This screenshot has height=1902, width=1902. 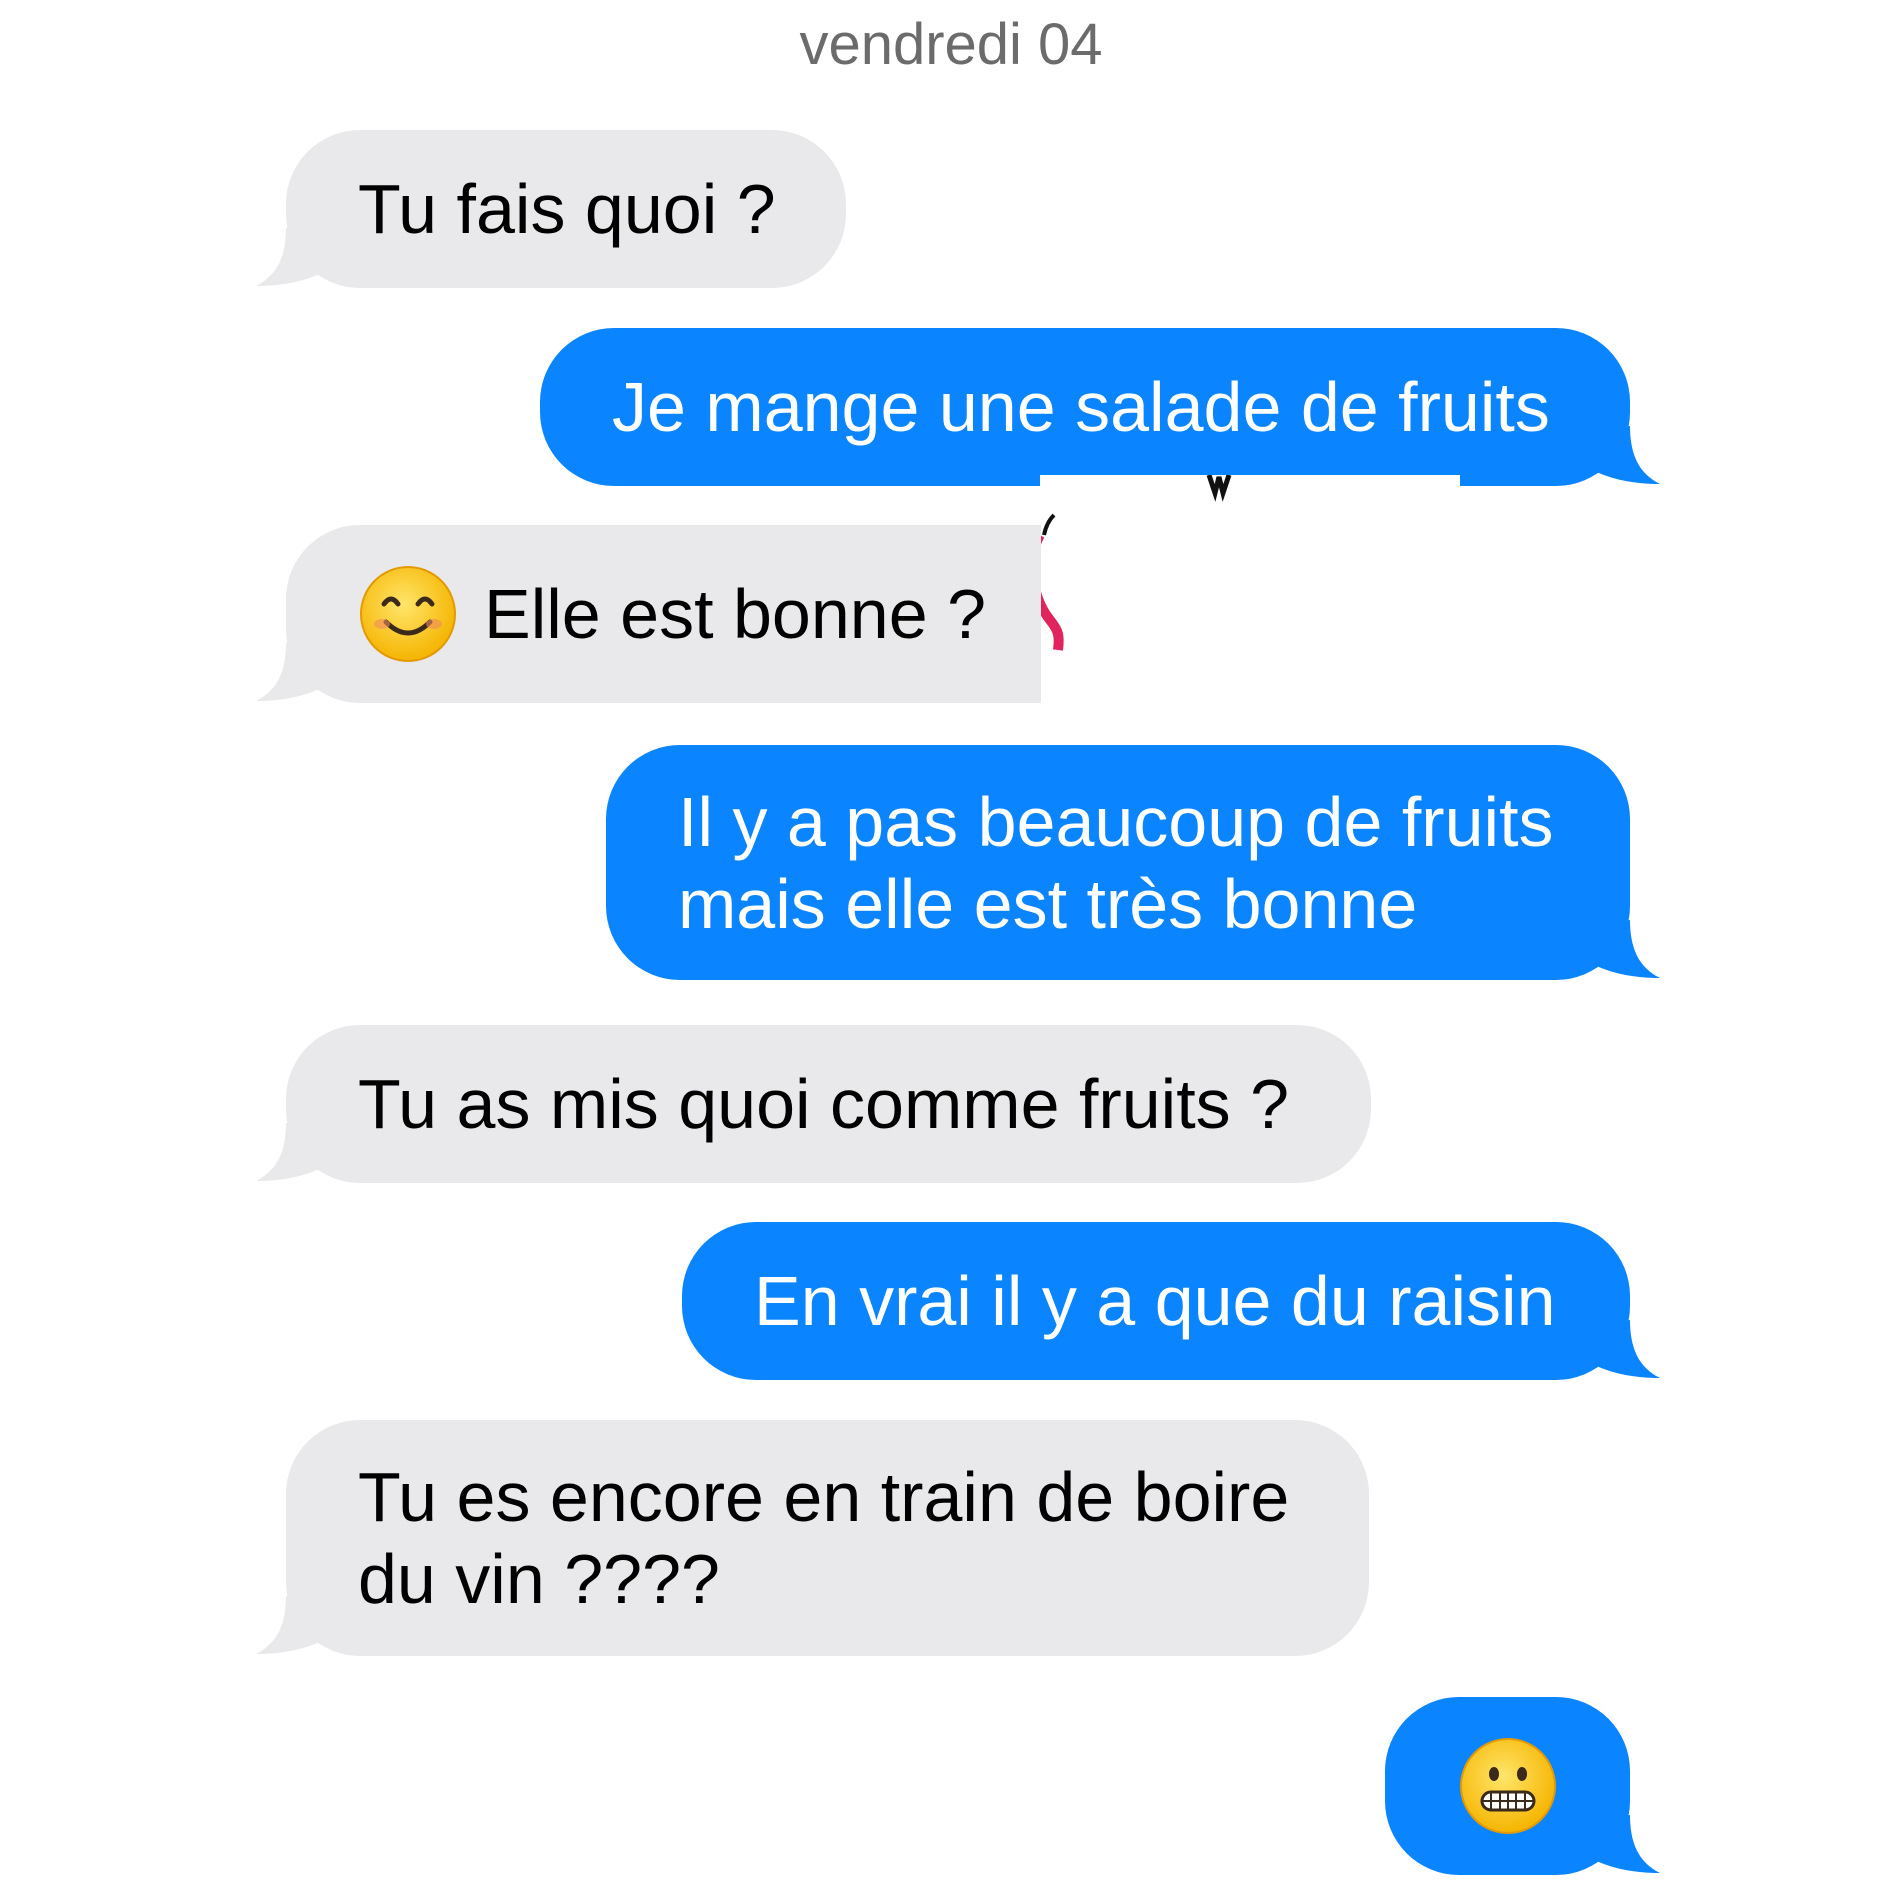 I want to click on message-bubble-sent: En vrai il y a que du raisin, so click(x=1171, y=1301).